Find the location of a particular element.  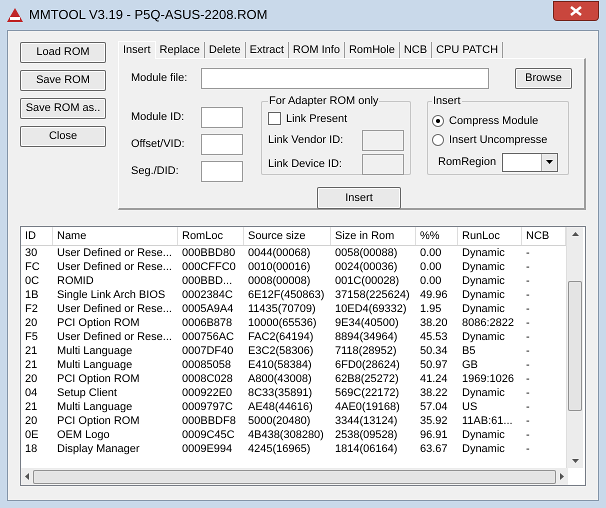

close-icon is located at coordinates (576, 11).